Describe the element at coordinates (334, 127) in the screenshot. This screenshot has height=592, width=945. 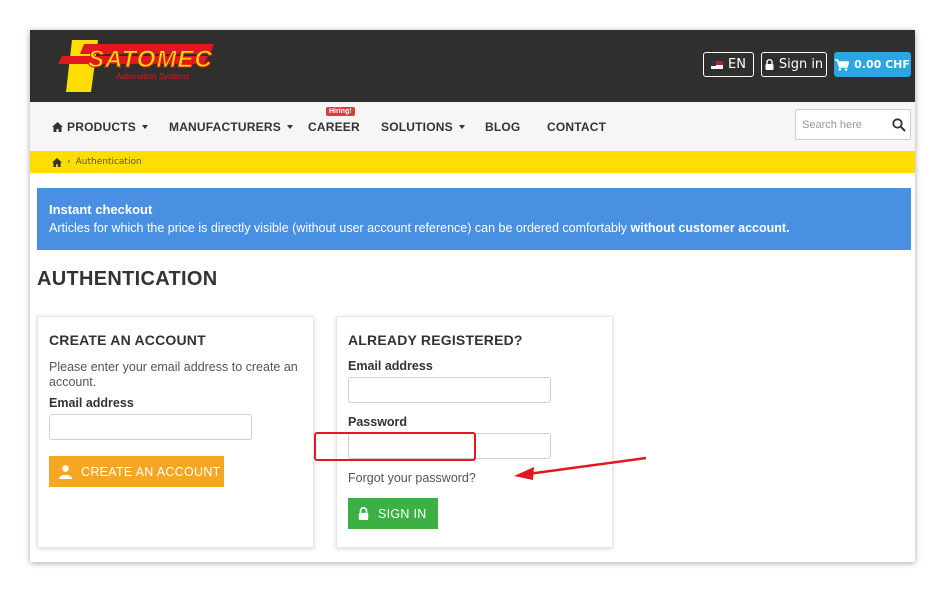
I see `nav-item-career: CAREER` at that location.